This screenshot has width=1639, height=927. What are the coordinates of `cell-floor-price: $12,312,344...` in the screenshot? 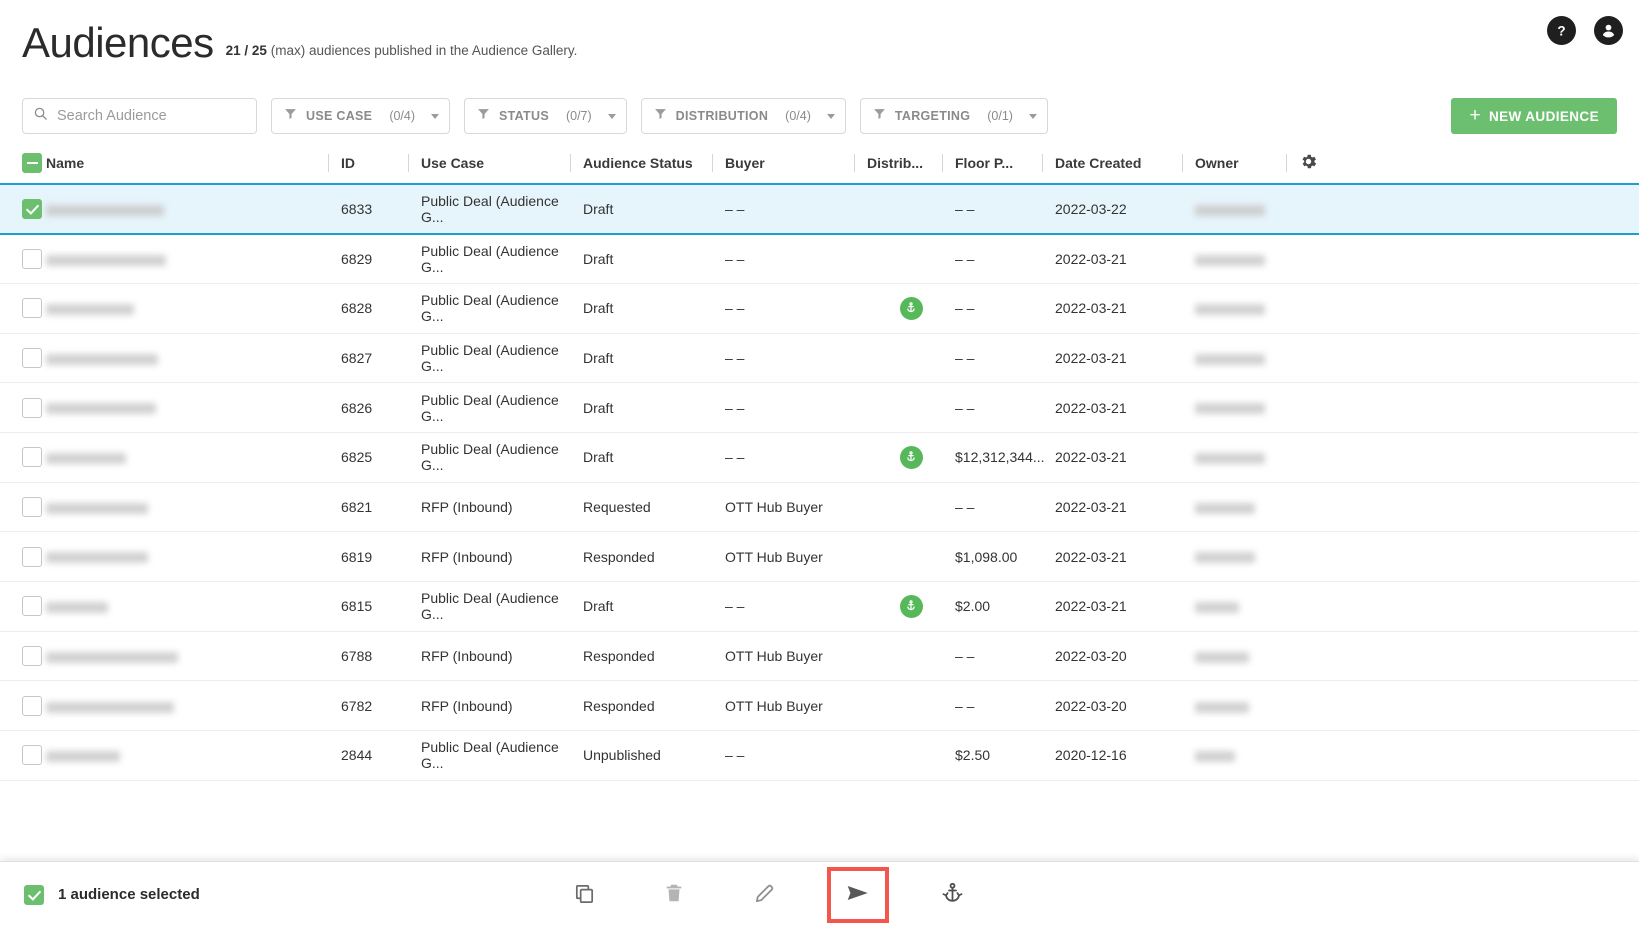 It's located at (1000, 457).